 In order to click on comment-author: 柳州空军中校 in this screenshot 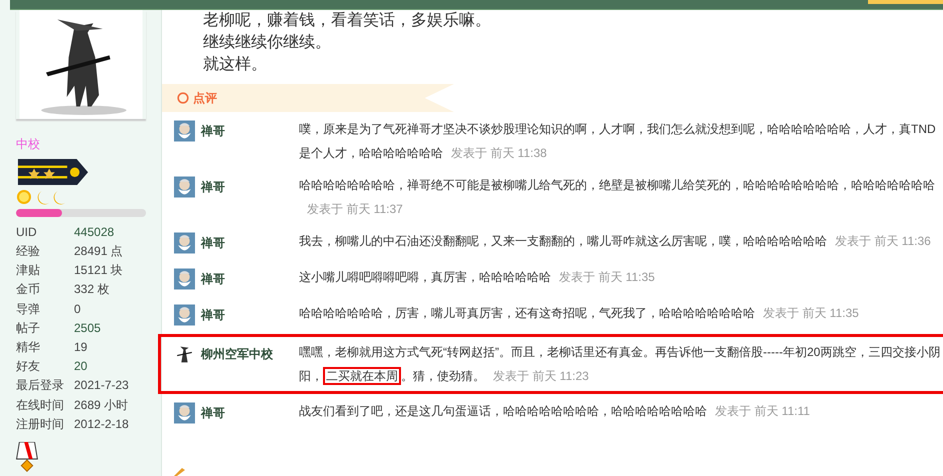, I will do `click(247, 354)`.